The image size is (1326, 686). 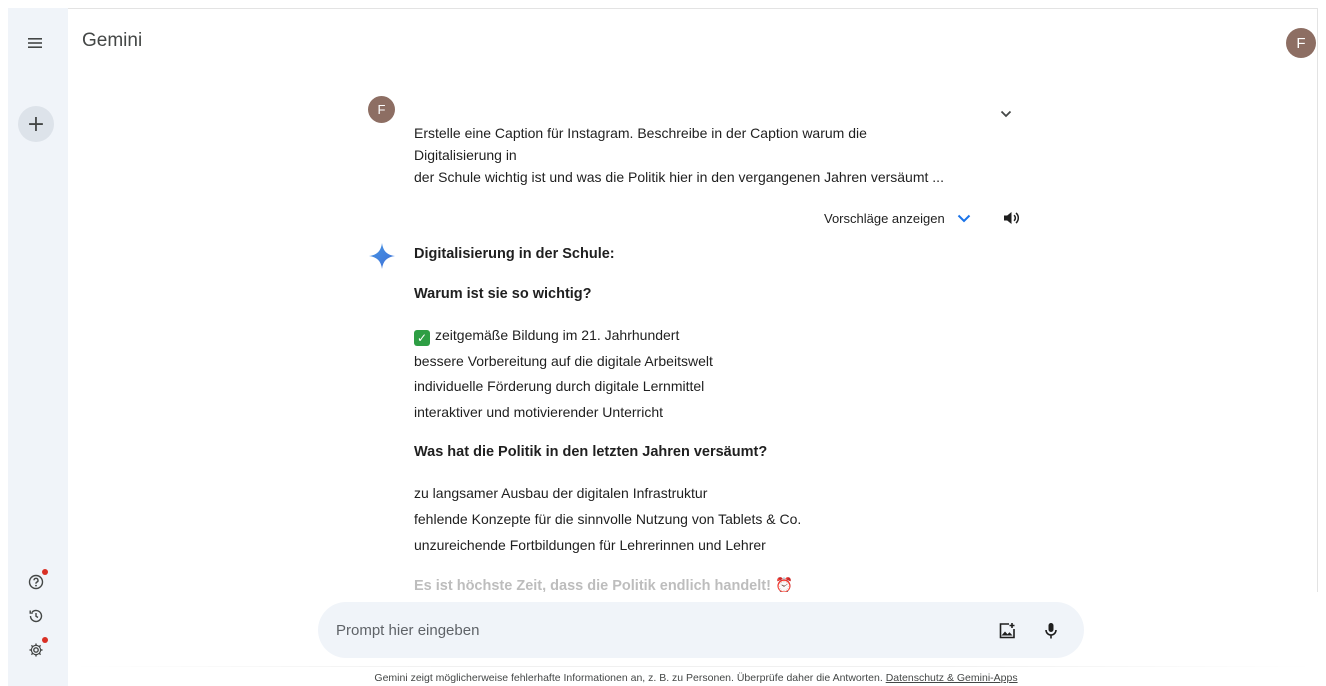 I want to click on expand-prompt-button, so click(x=1006, y=114).